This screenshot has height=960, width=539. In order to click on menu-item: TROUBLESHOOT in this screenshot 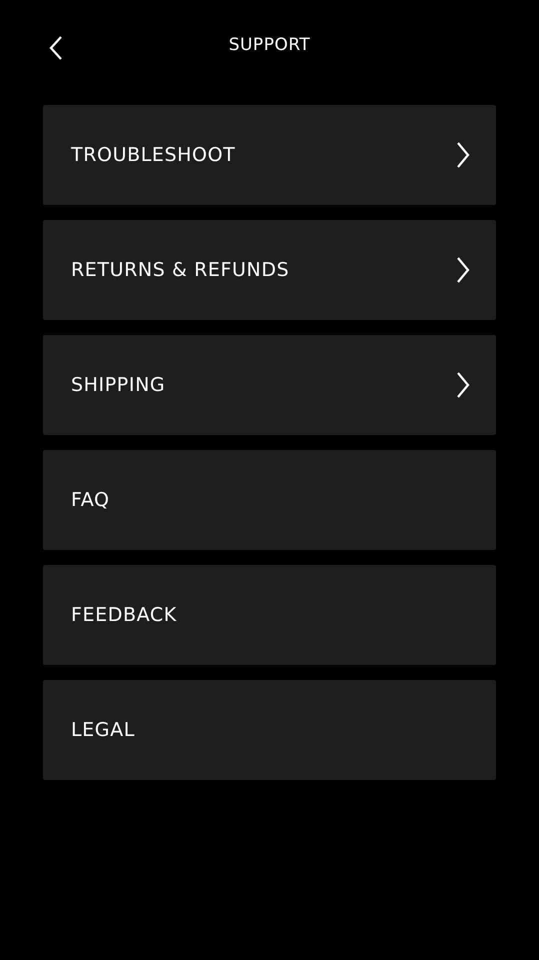, I will do `click(269, 155)`.